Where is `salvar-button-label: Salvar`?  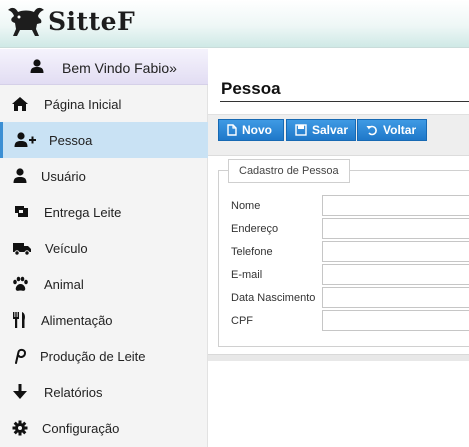 salvar-button-label: Salvar is located at coordinates (330, 130).